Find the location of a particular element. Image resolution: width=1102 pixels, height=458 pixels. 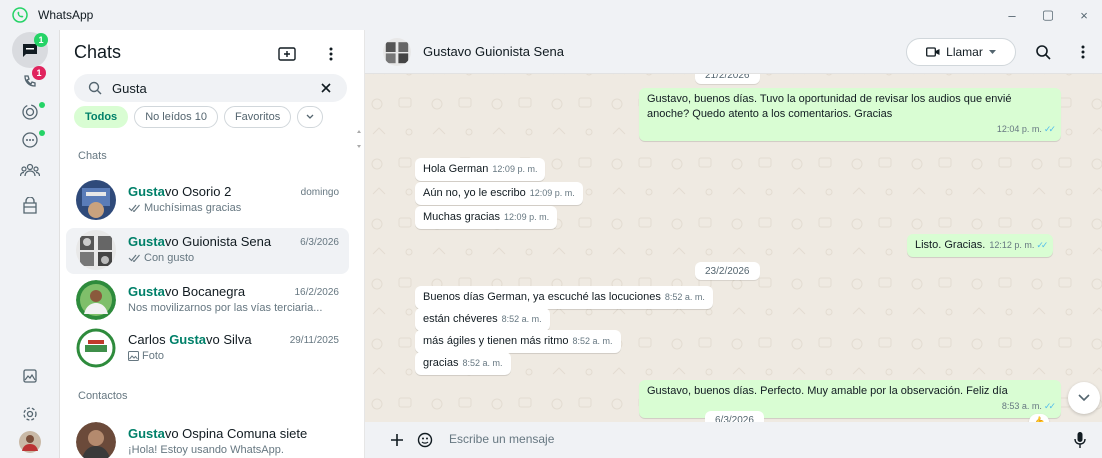

contact-name-title: Gustavo Guionista Sena is located at coordinates (493, 51).